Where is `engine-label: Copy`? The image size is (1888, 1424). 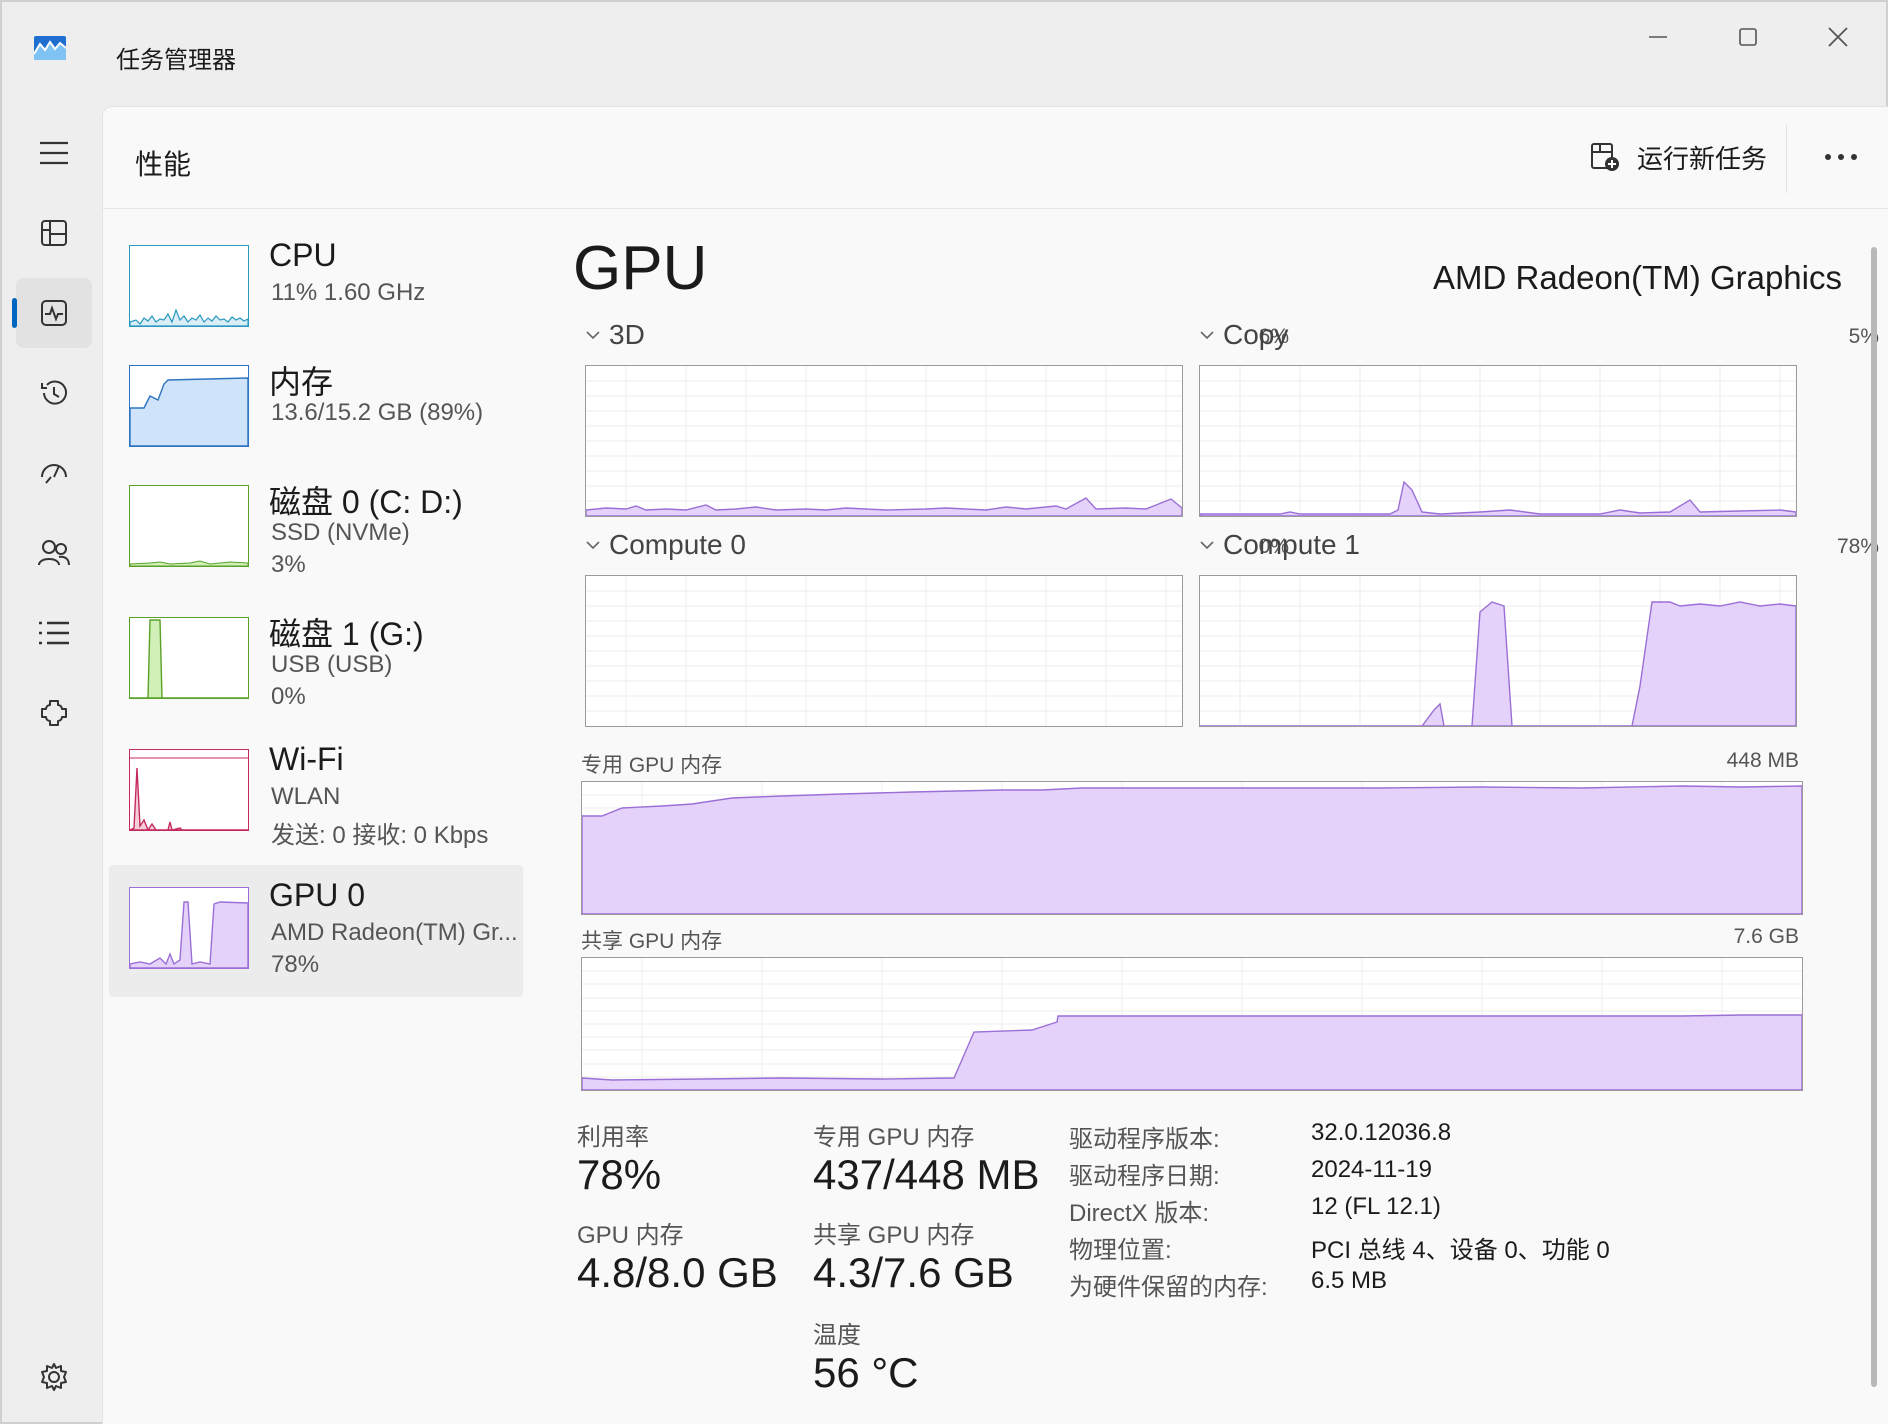
engine-label: Copy is located at coordinates (1256, 334).